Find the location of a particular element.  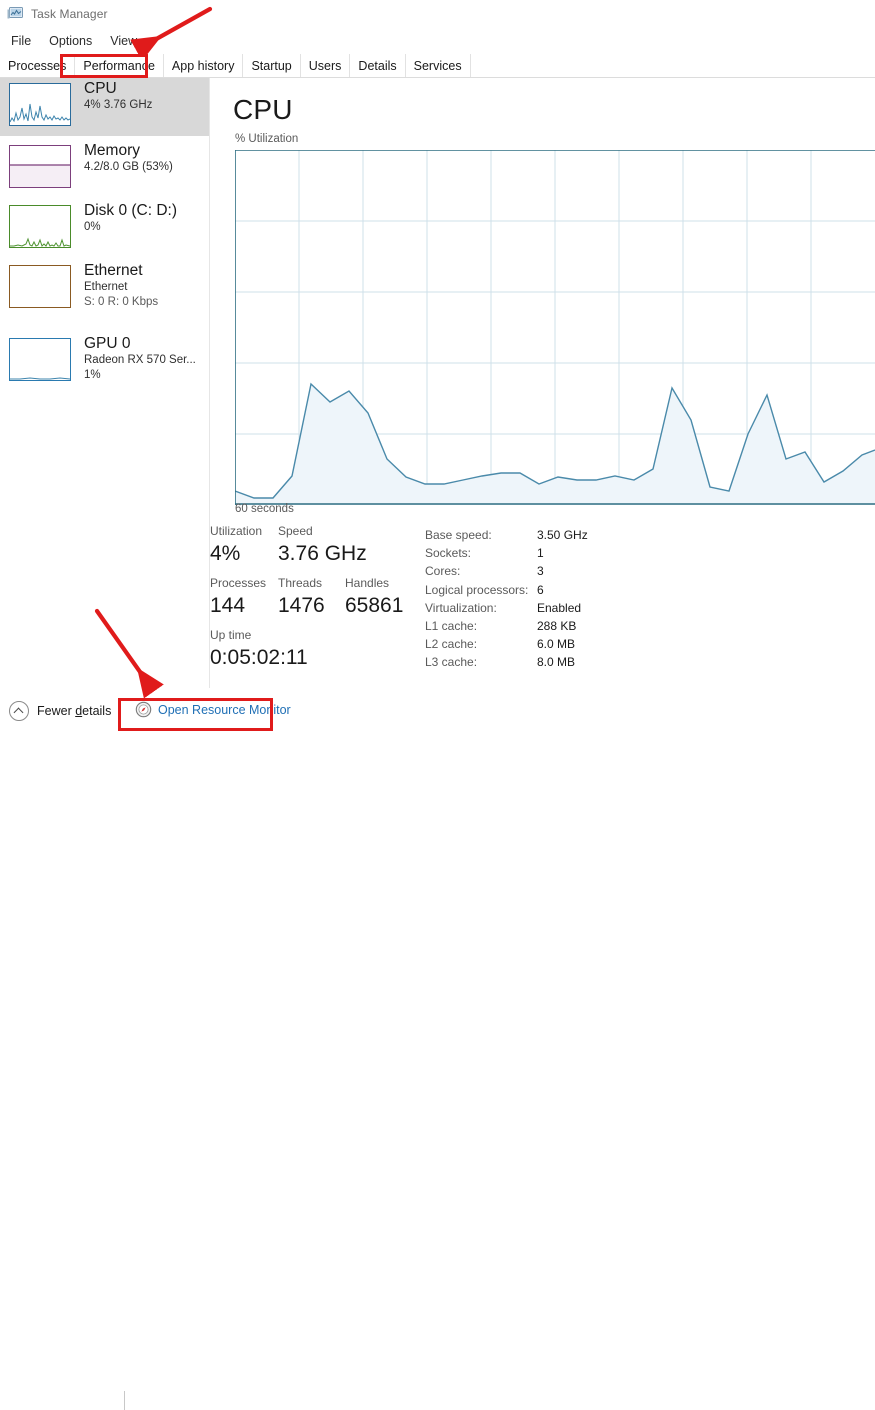

stat-processes-value: 144 is located at coordinates (228, 605).